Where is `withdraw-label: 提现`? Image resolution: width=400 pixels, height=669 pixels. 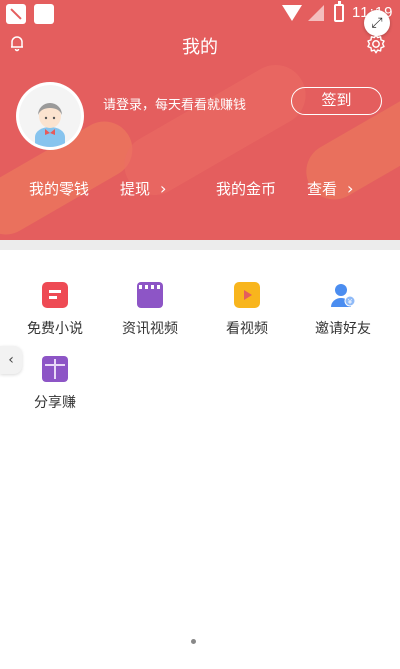 withdraw-label: 提现 is located at coordinates (135, 189).